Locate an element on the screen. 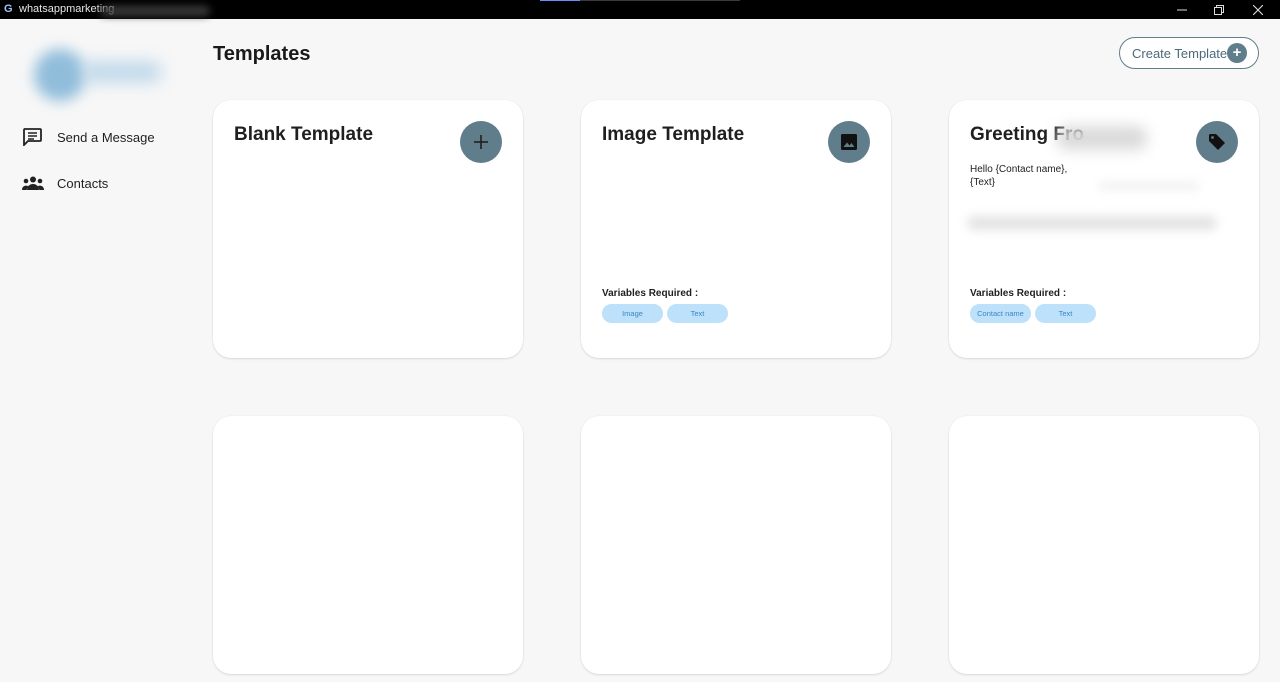 The height and width of the screenshot is (682, 1280). variable-chips: Contact name Text is located at coordinates (1033, 313).